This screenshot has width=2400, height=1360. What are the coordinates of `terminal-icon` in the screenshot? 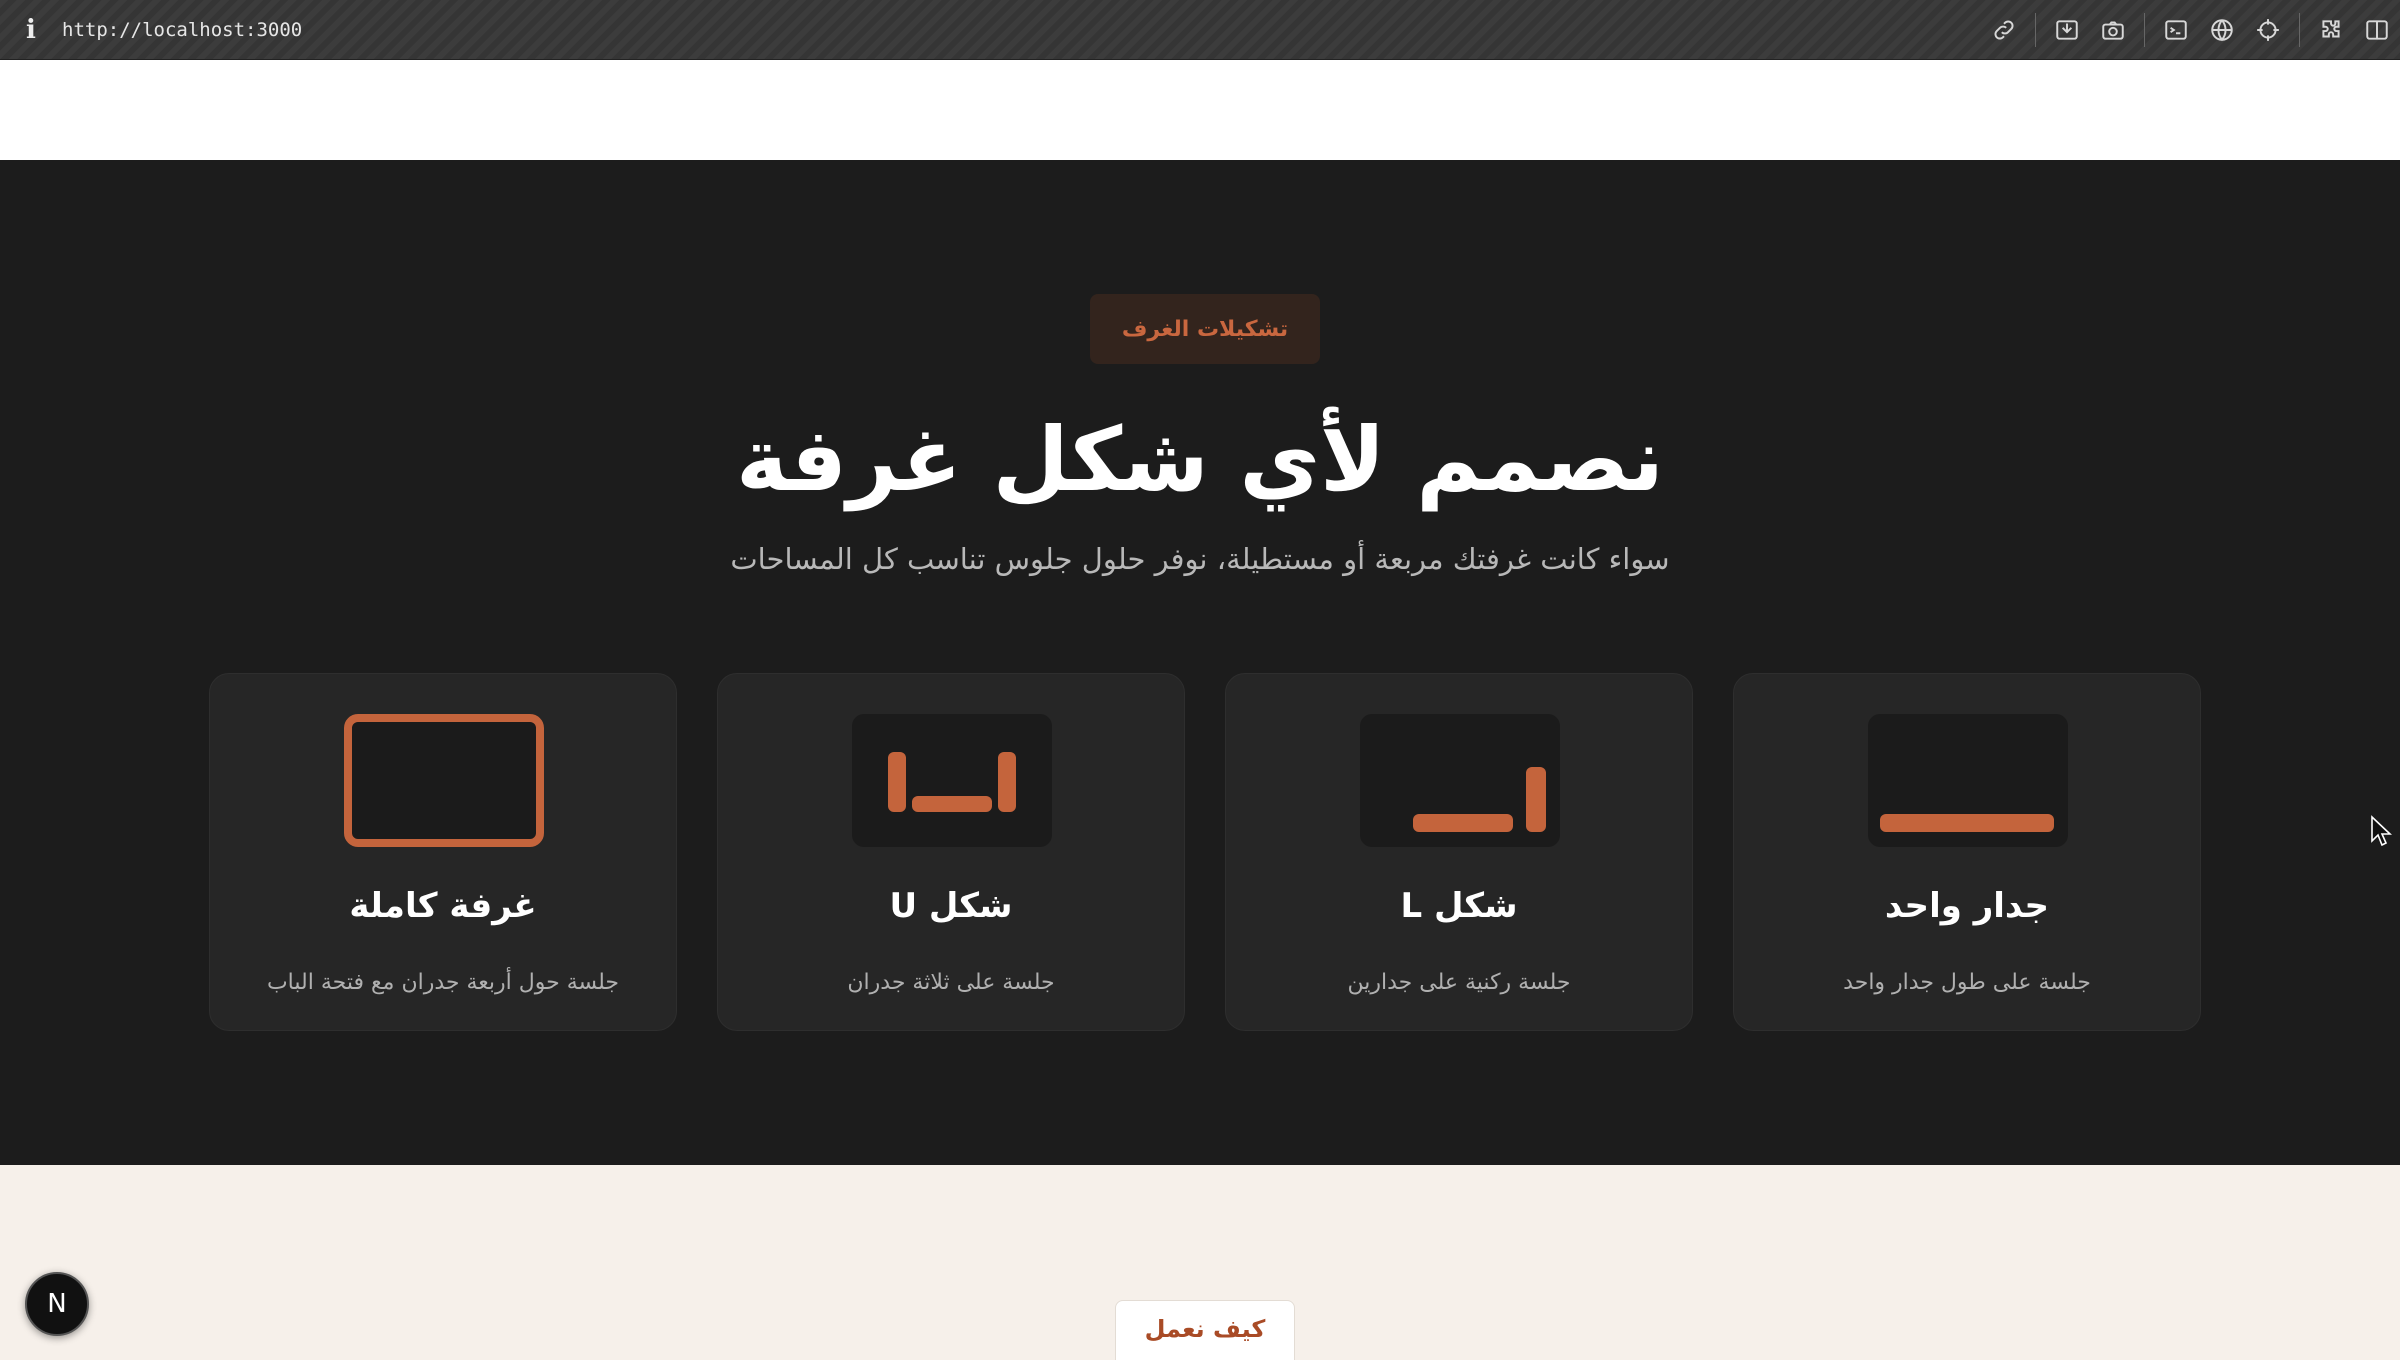 It's located at (2176, 30).